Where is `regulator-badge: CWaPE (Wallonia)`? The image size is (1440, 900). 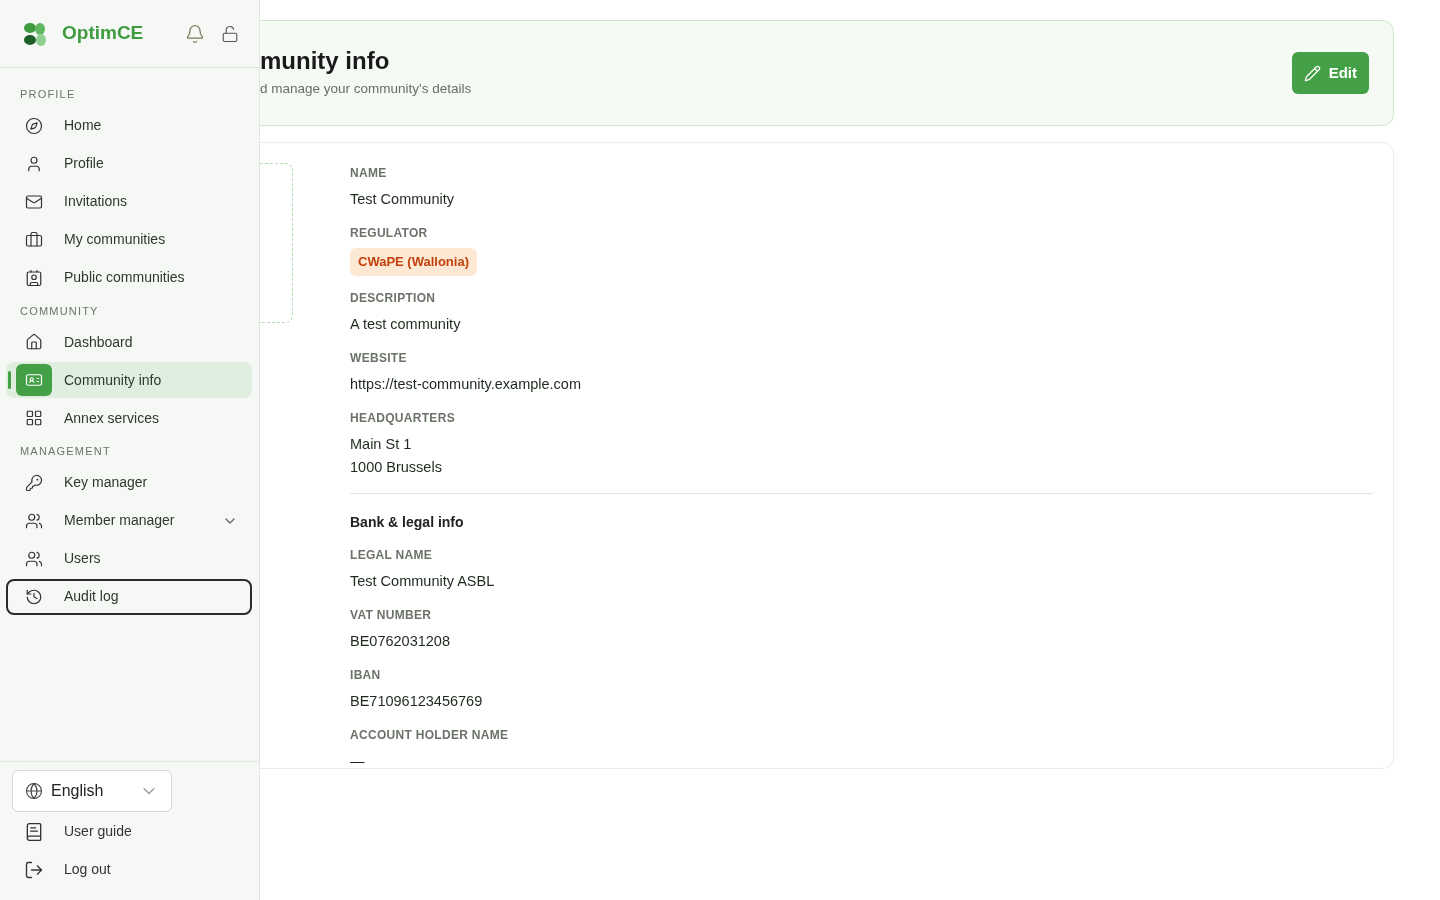
regulator-badge: CWaPE (Wallonia) is located at coordinates (413, 262).